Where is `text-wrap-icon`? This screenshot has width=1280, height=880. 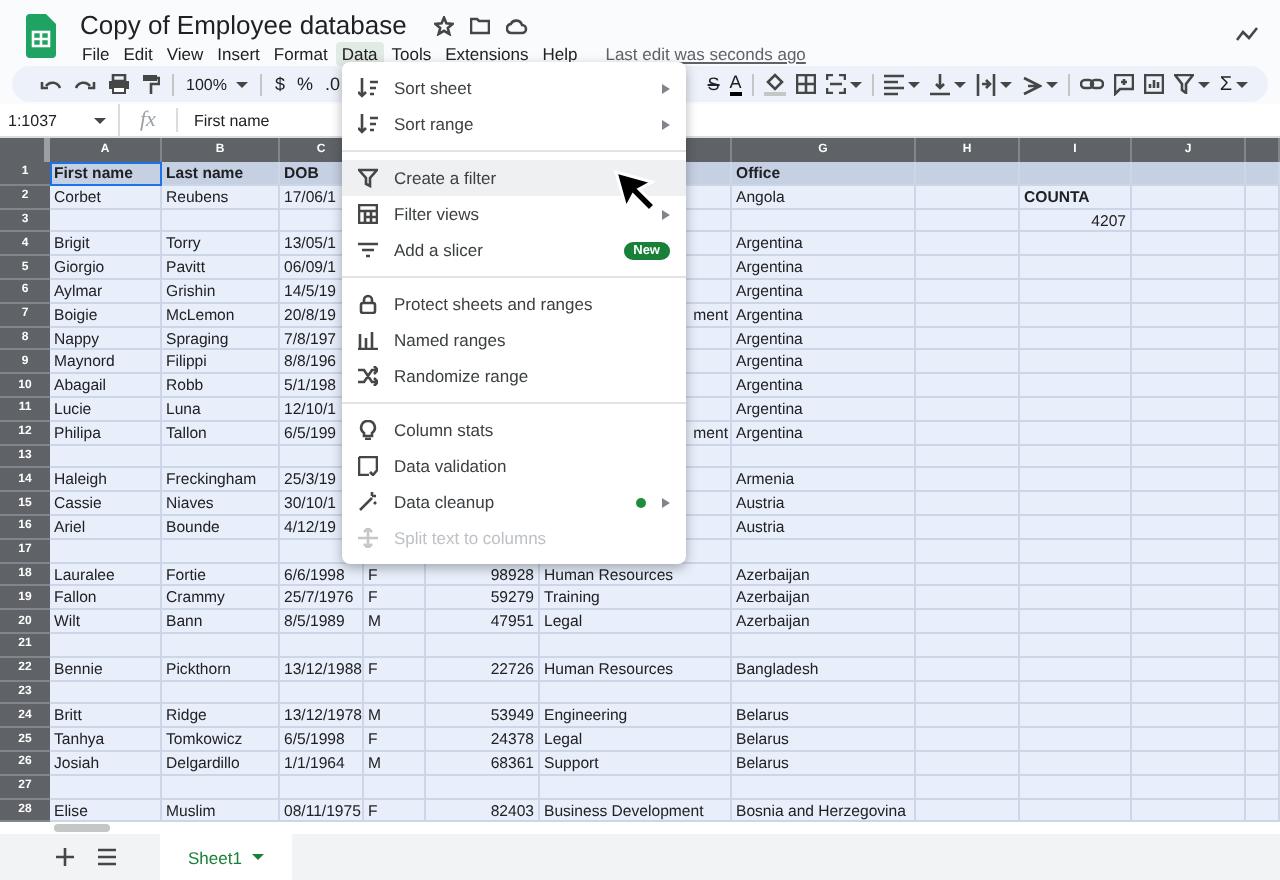
text-wrap-icon is located at coordinates (985, 84).